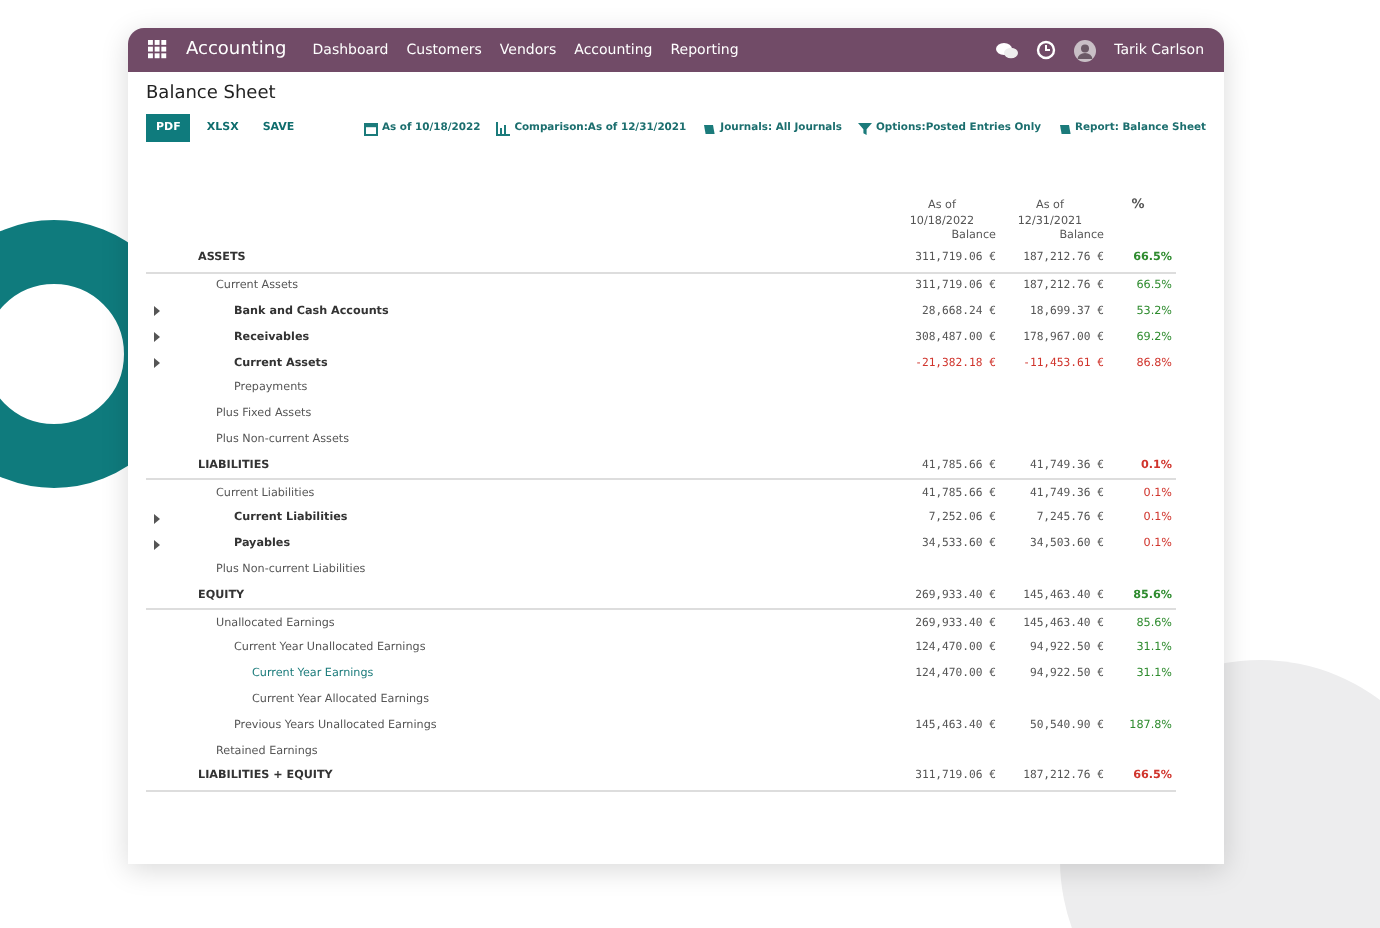  I want to click on page-title: Balance Sheet, so click(211, 95).